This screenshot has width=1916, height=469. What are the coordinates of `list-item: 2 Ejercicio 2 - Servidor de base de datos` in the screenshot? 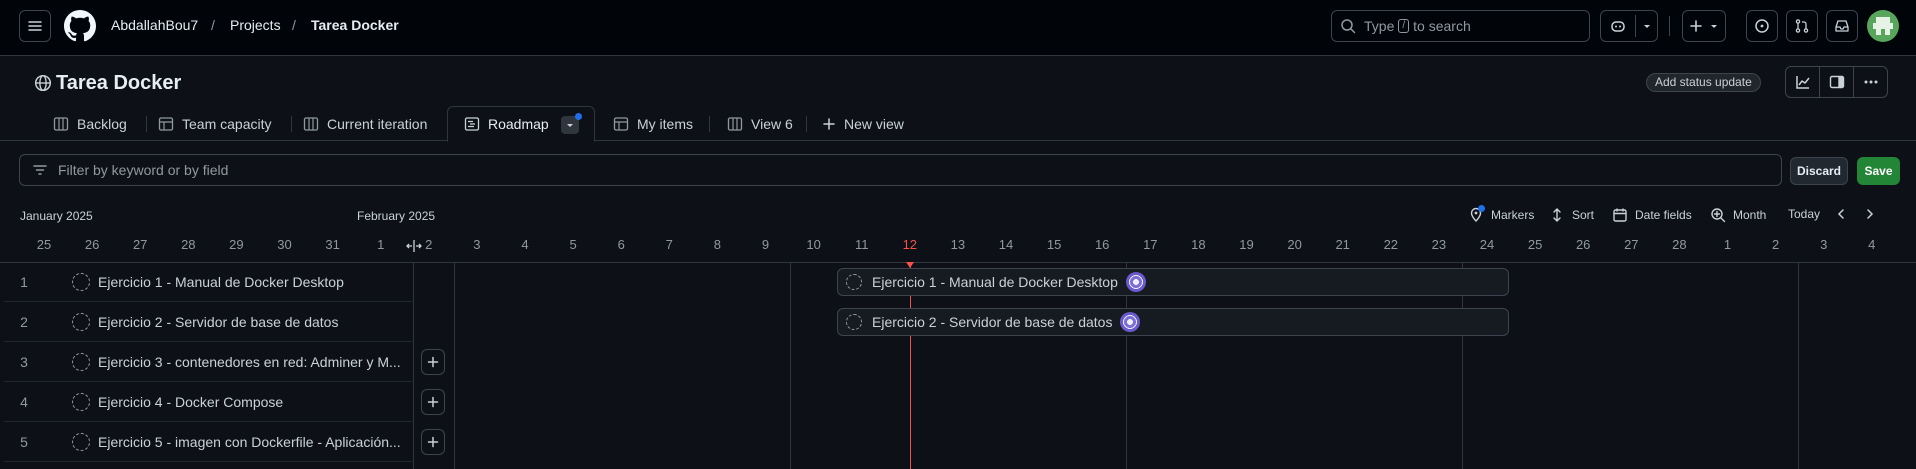 It's located at (209, 322).